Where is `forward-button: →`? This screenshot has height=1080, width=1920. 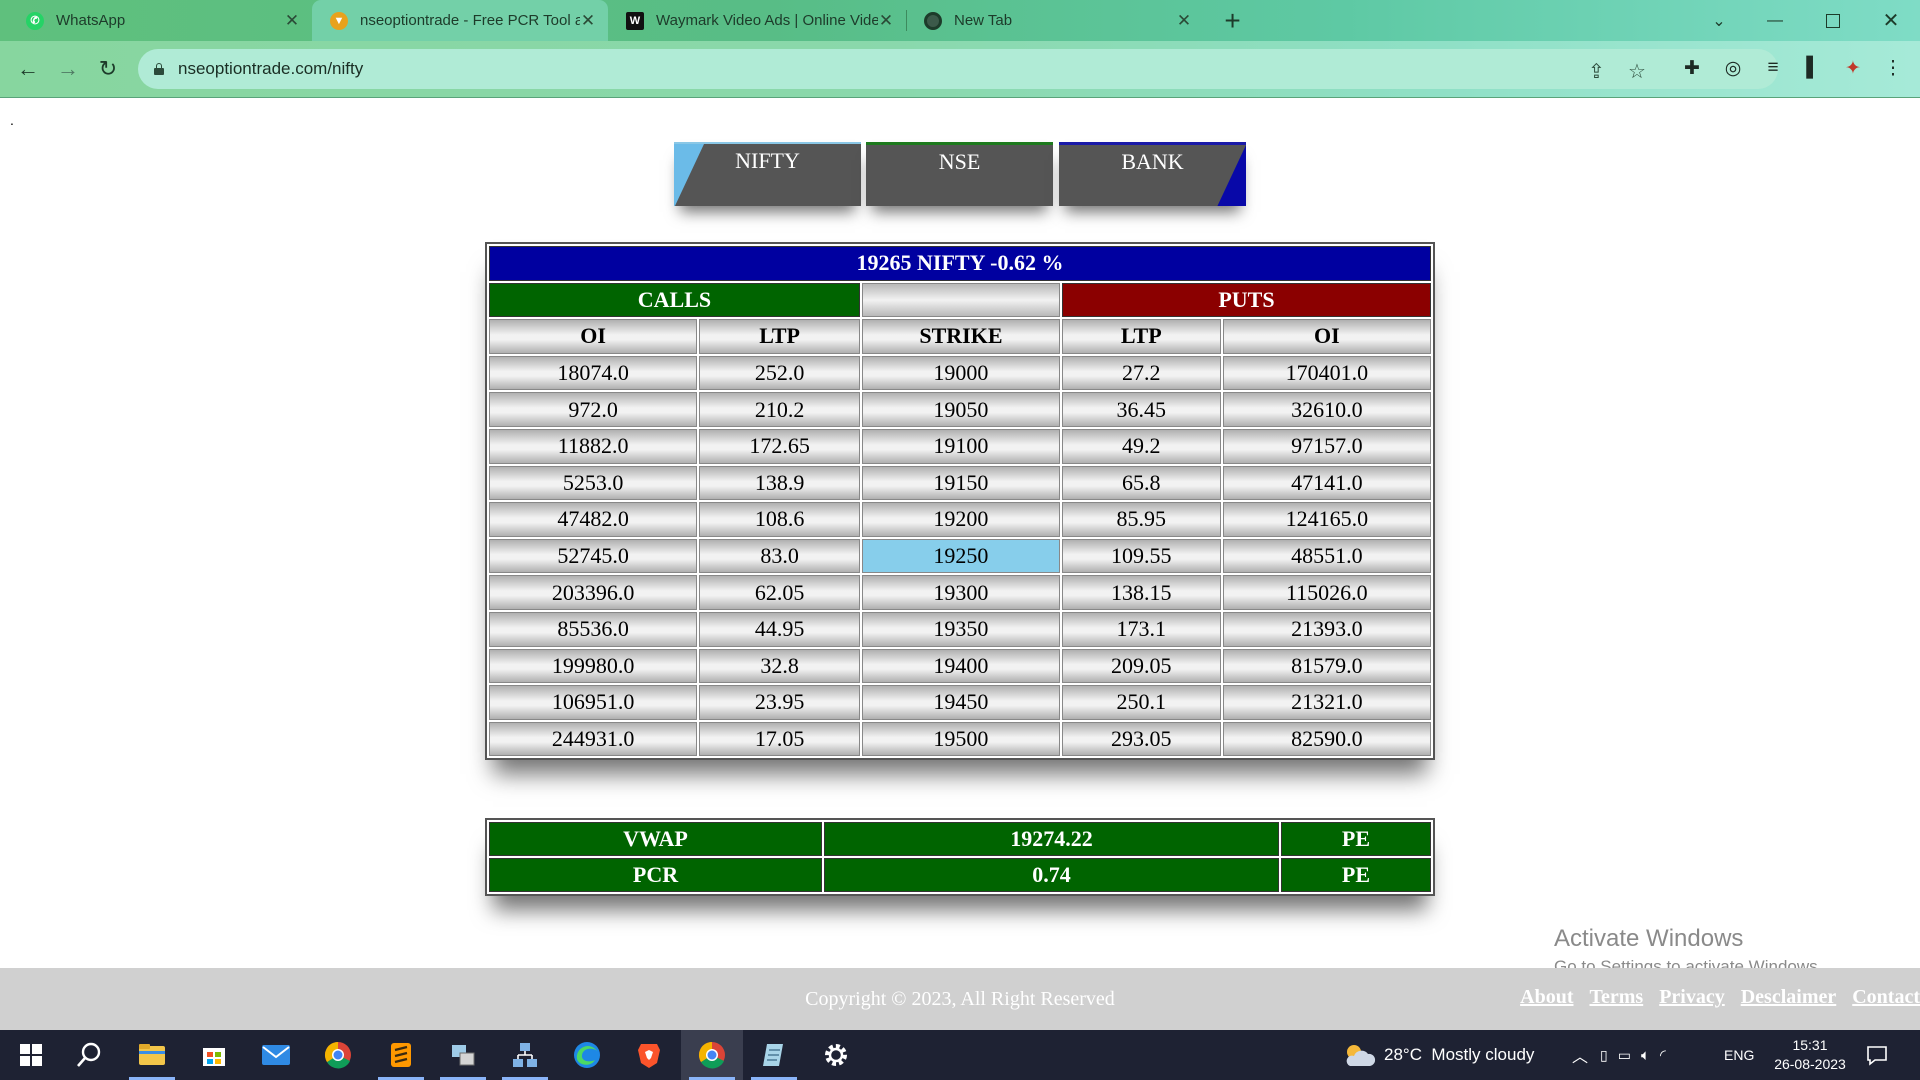 forward-button: → is located at coordinates (68, 69).